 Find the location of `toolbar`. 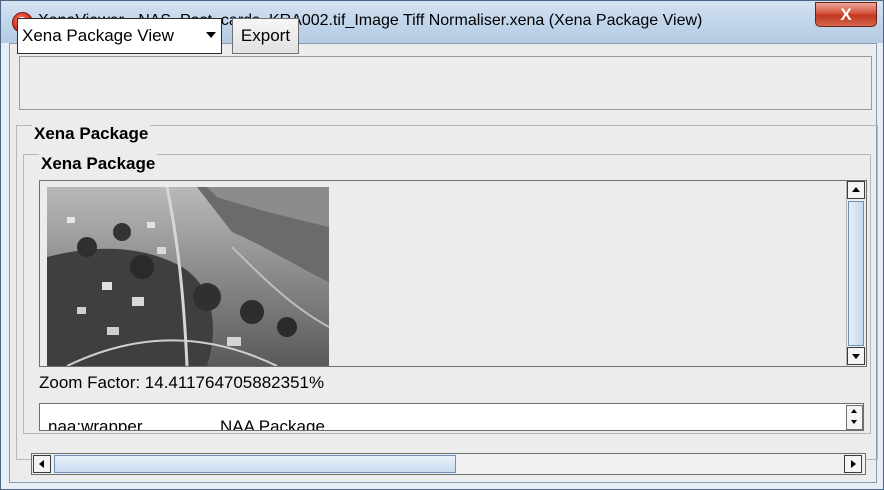

toolbar is located at coordinates (445, 83).